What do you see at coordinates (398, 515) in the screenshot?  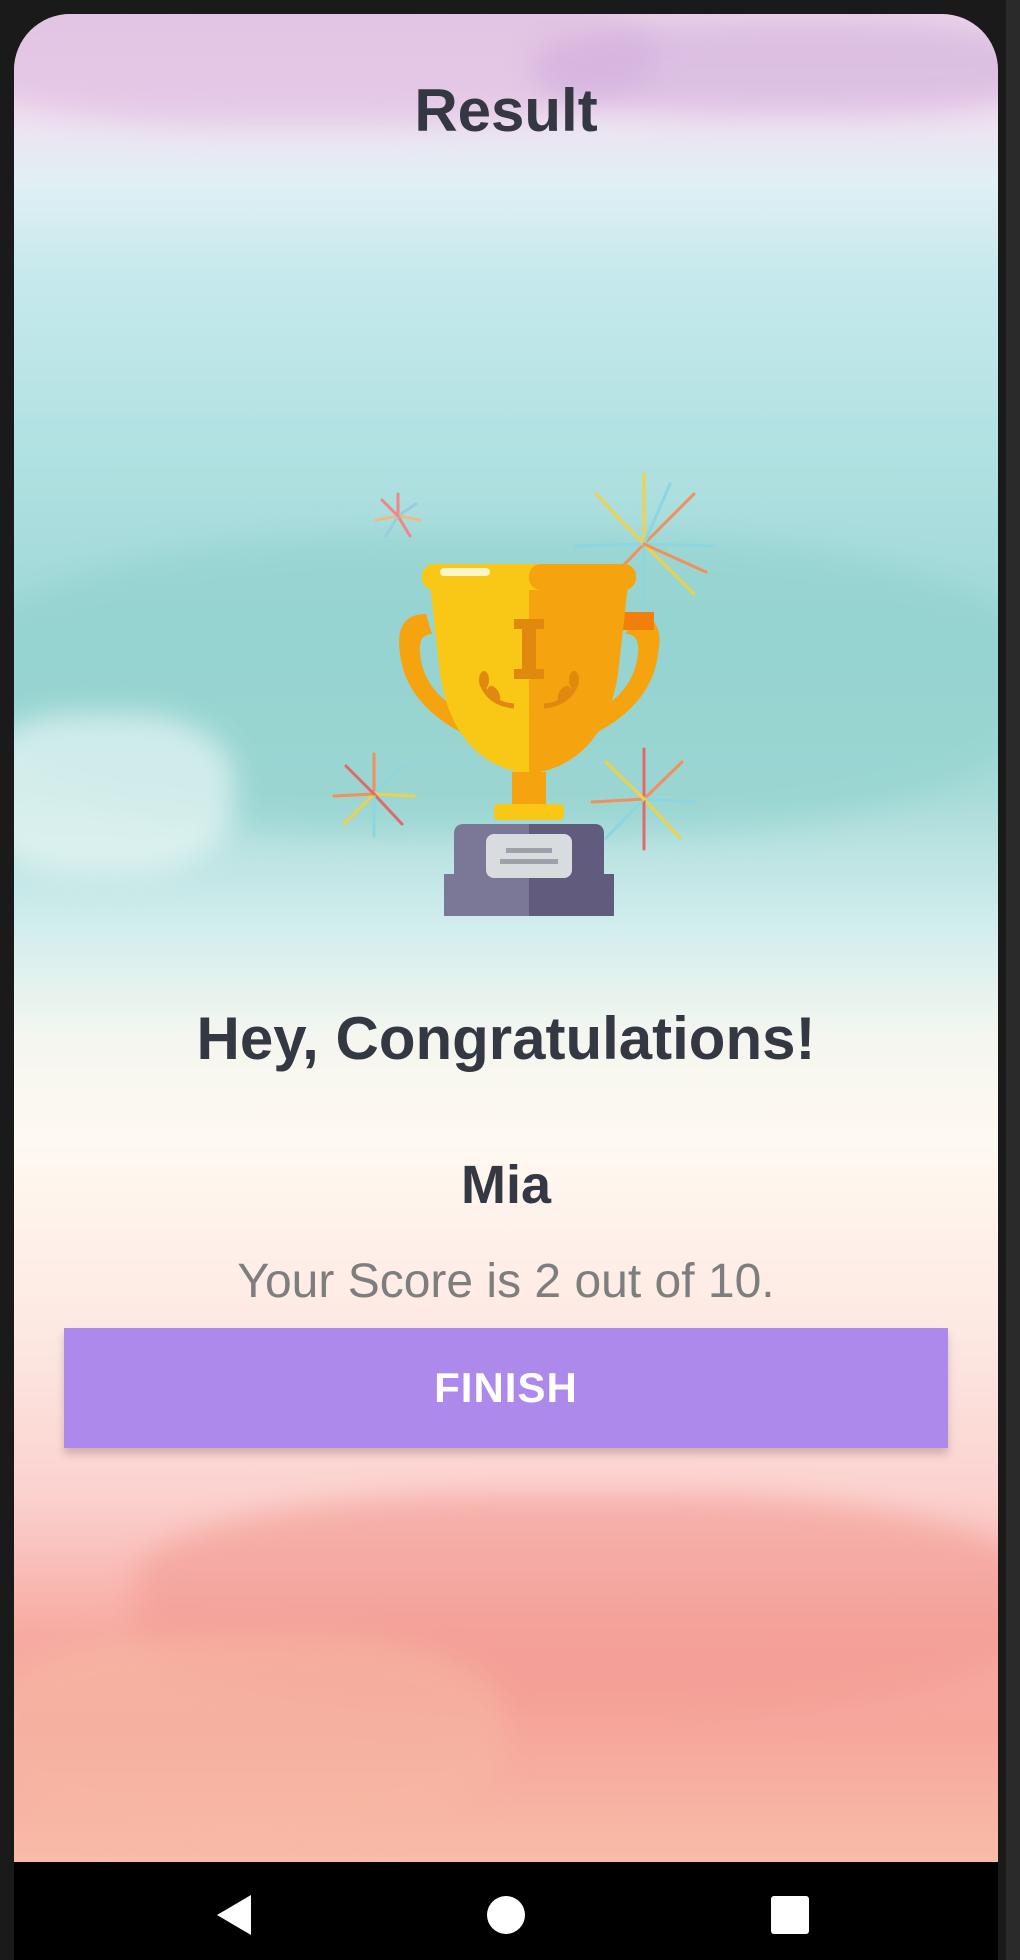 I see `firework-top-left-icon` at bounding box center [398, 515].